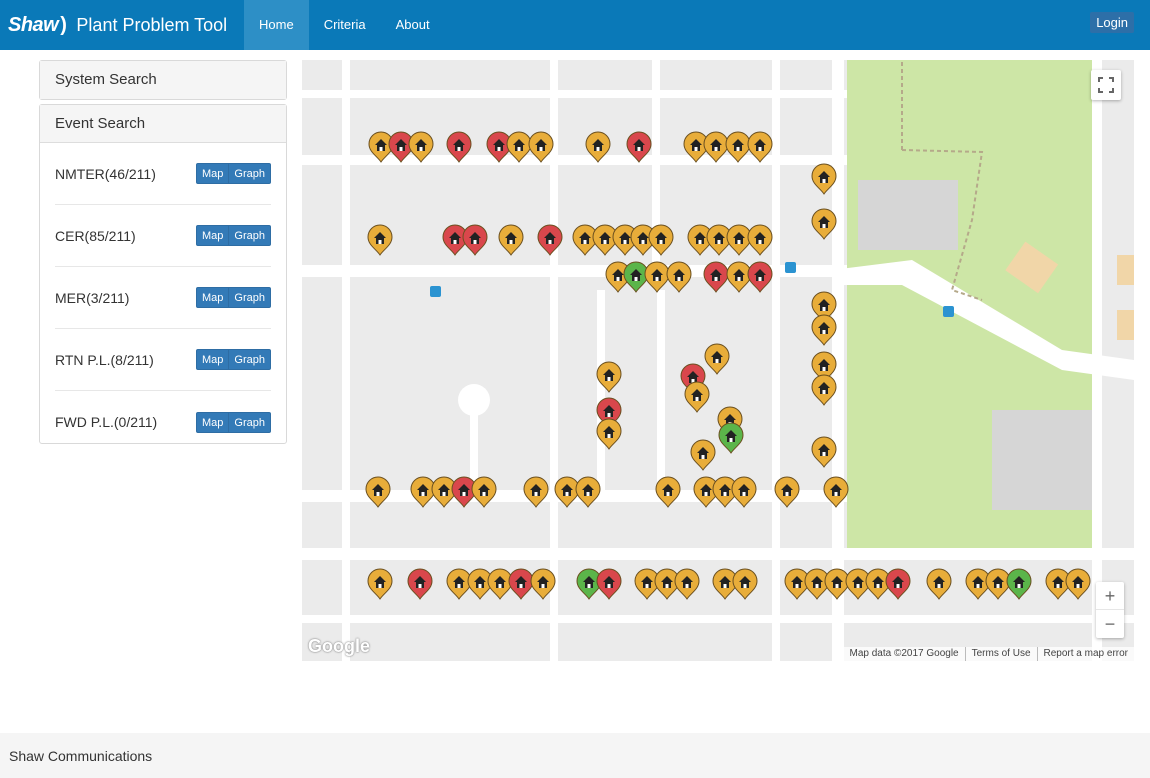  What do you see at coordinates (1110, 624) in the screenshot?
I see `zoom-out-button: −` at bounding box center [1110, 624].